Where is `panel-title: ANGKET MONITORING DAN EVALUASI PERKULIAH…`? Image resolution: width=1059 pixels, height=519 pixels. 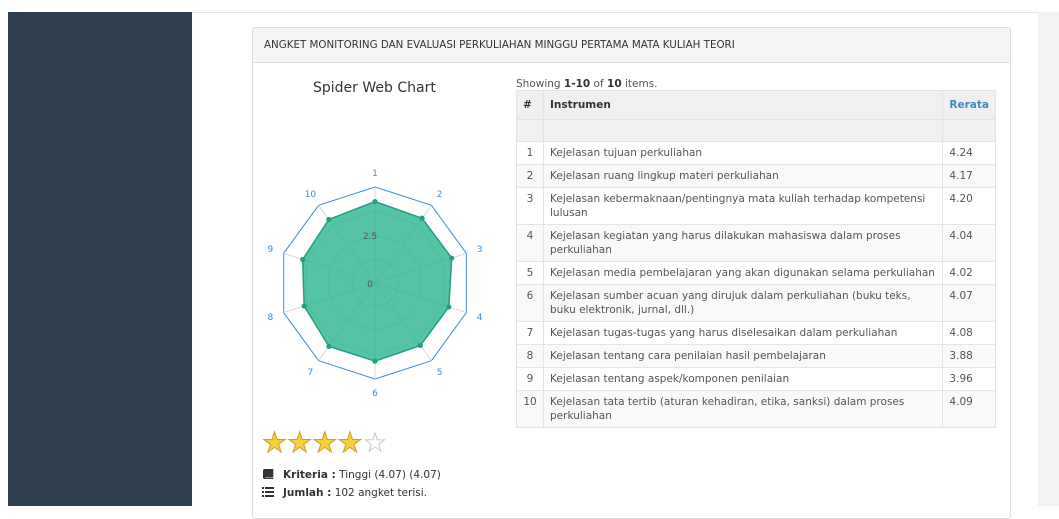
panel-title: ANGKET MONITORING DAN EVALUASI PERKULIAH… is located at coordinates (499, 45).